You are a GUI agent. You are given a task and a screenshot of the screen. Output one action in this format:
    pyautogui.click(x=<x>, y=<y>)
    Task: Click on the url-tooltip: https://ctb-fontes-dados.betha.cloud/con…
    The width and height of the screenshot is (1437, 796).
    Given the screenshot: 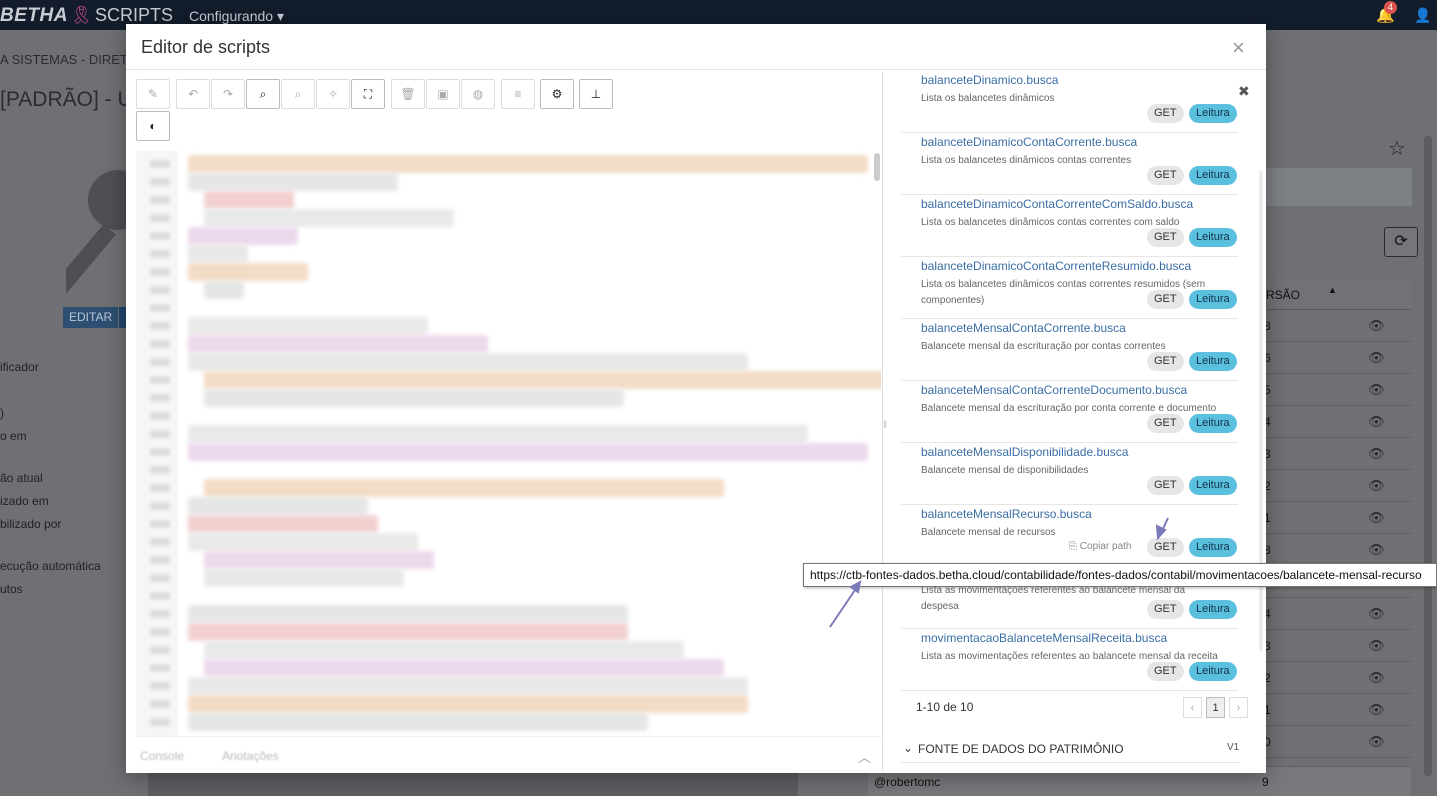 What is the action you would take?
    pyautogui.click(x=1120, y=575)
    